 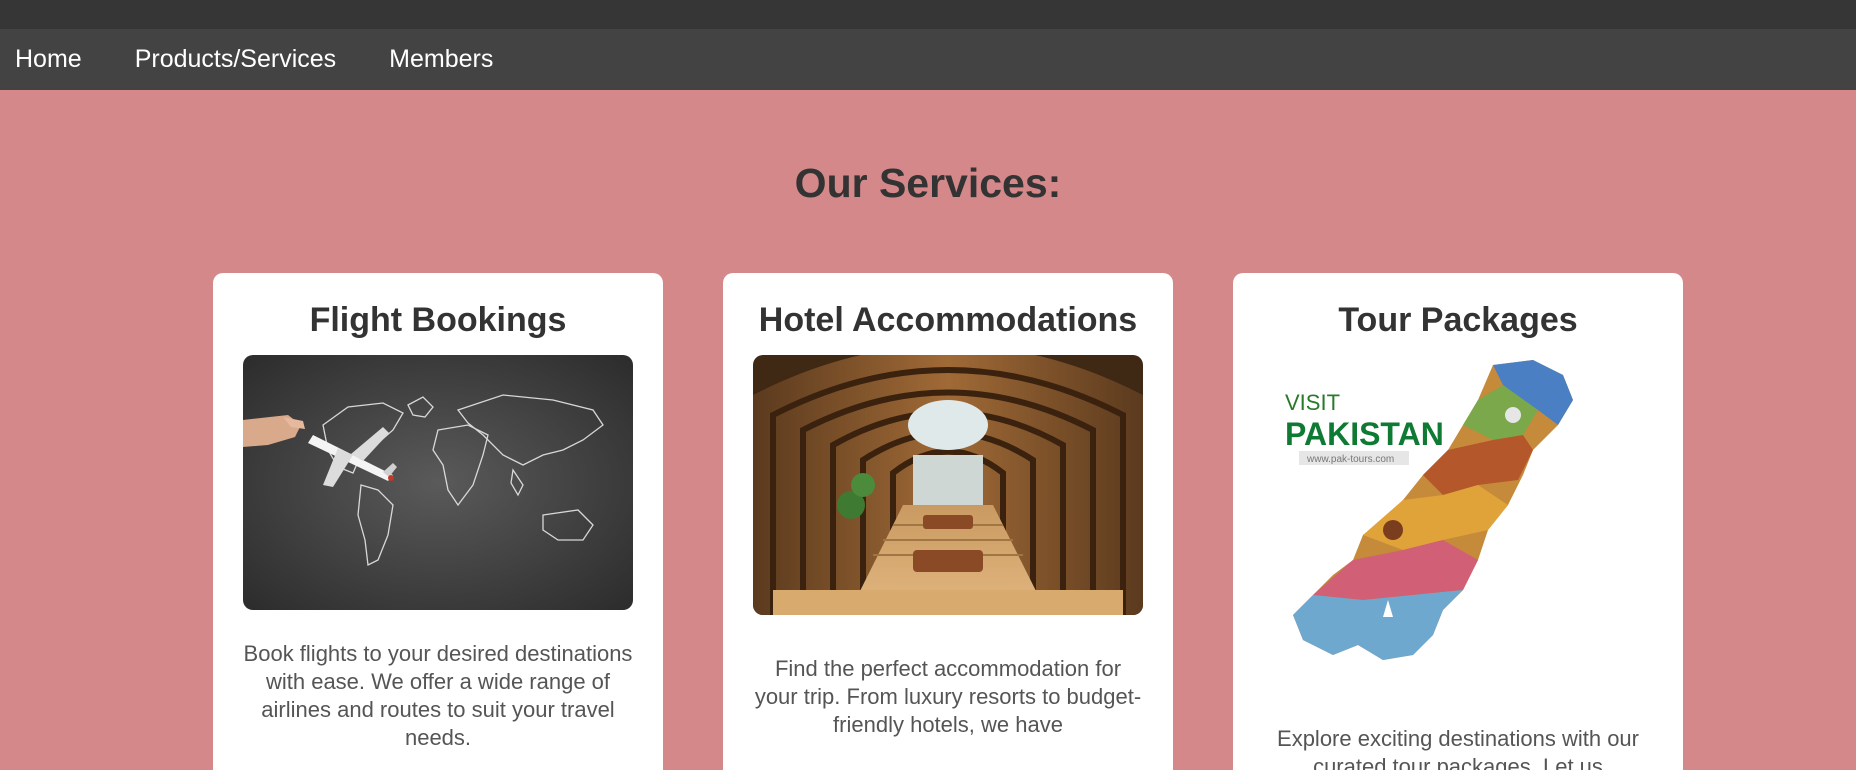 I want to click on nav-members-link: Members, so click(x=441, y=59).